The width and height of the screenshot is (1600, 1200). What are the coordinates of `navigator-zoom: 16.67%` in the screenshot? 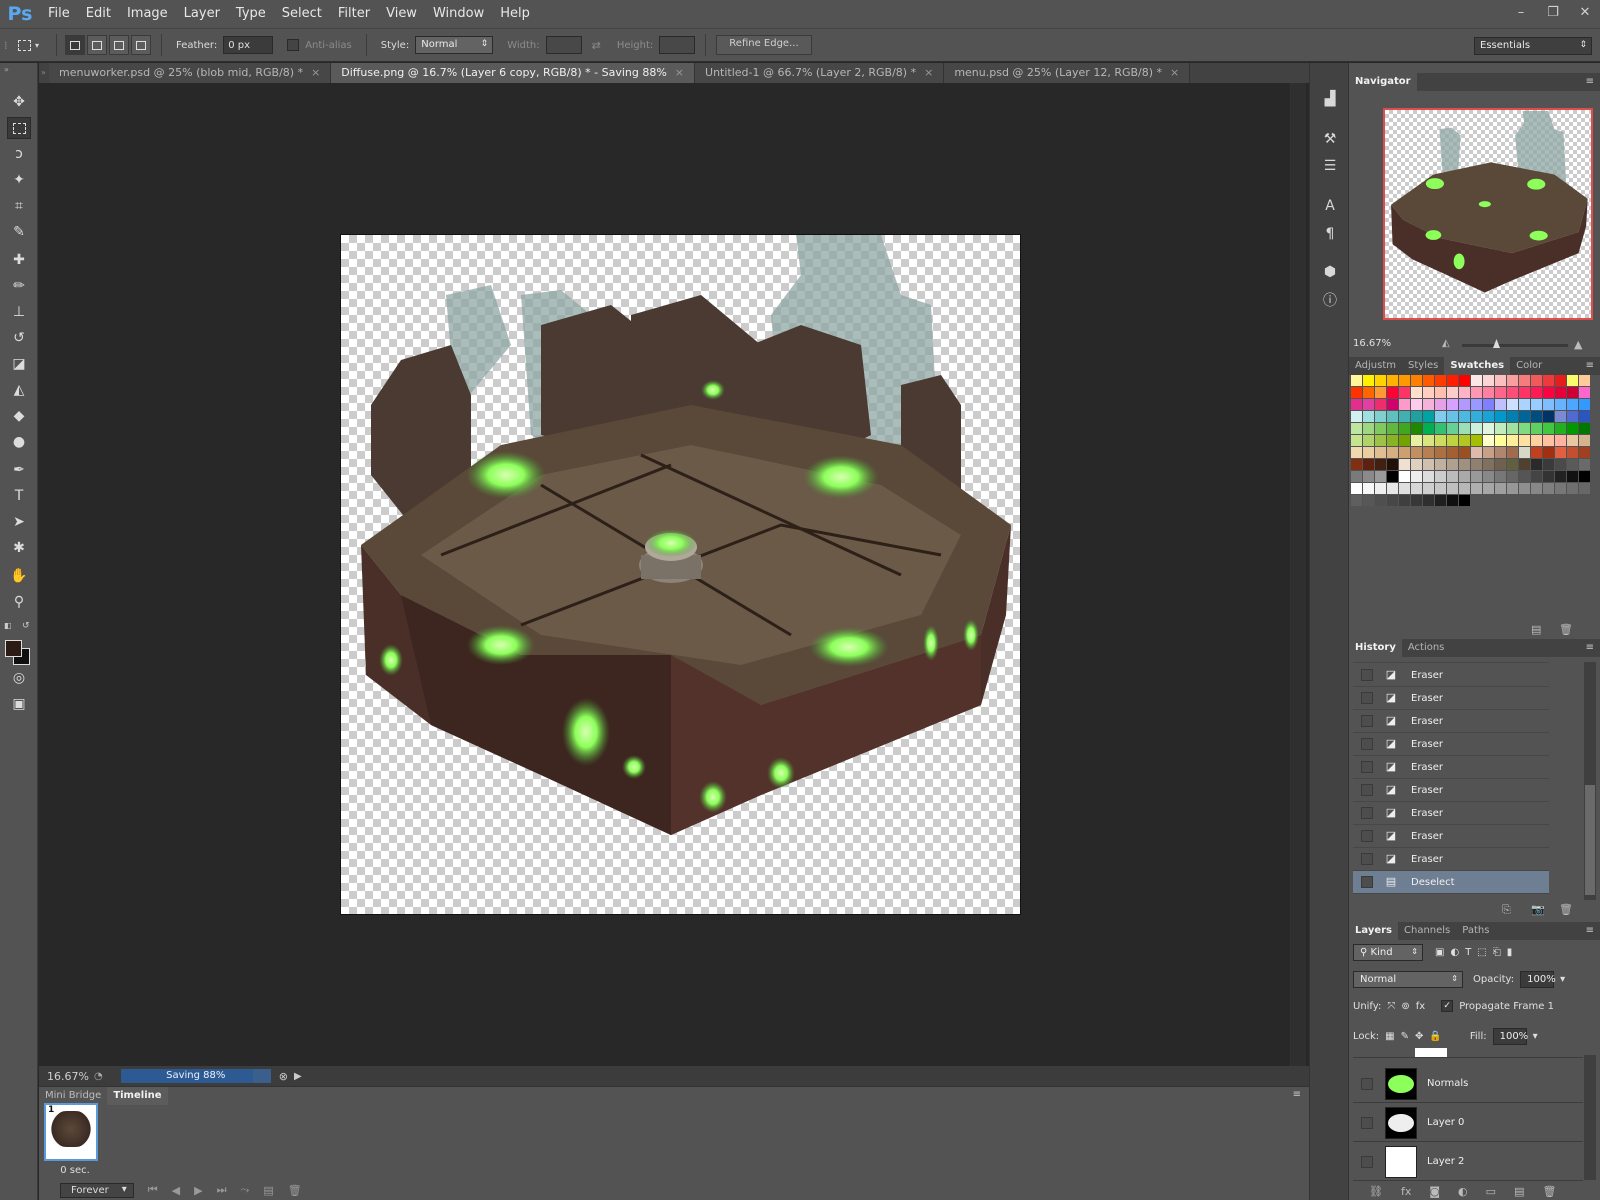 It's located at (1372, 343).